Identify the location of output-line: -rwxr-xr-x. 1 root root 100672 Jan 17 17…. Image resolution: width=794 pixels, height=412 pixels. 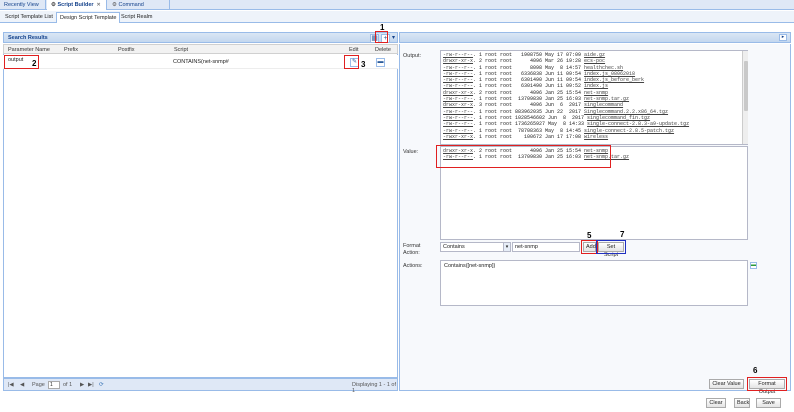
(526, 136).